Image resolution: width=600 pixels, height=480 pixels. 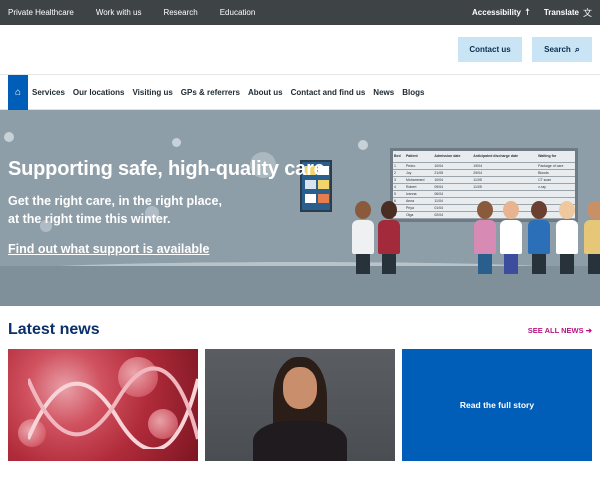 I want to click on hero-cta-link: Find out what support is available, so click(x=108, y=249).